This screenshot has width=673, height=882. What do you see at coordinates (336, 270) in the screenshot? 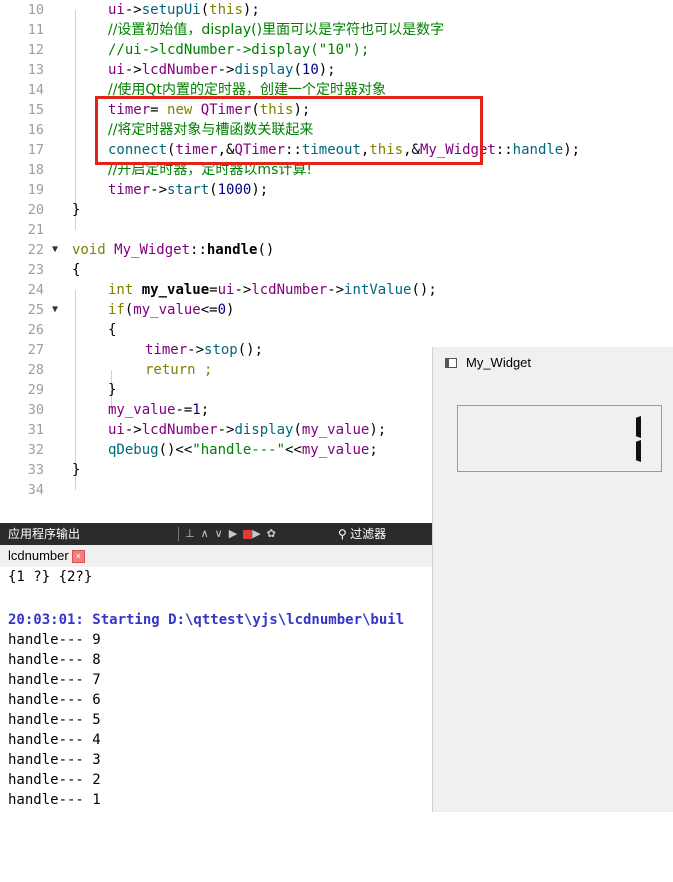
I see `code-line: 23 {` at bounding box center [336, 270].